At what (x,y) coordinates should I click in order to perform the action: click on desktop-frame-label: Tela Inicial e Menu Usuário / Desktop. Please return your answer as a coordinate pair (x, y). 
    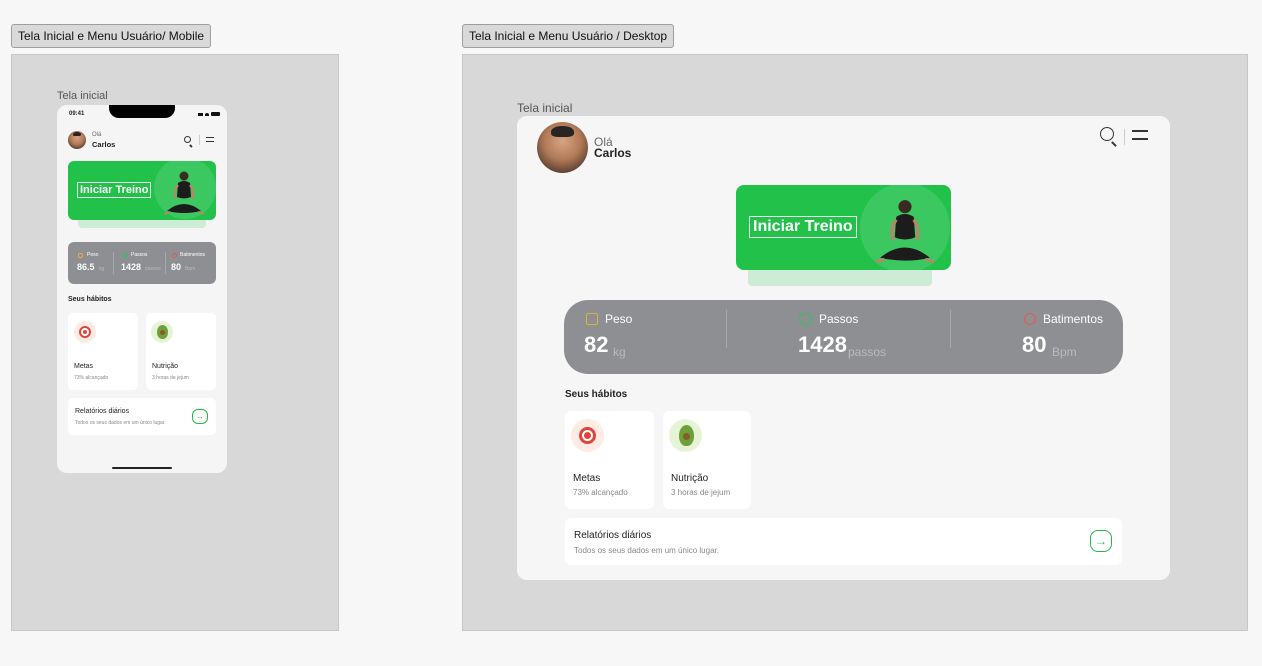
    Looking at the image, I should click on (568, 36).